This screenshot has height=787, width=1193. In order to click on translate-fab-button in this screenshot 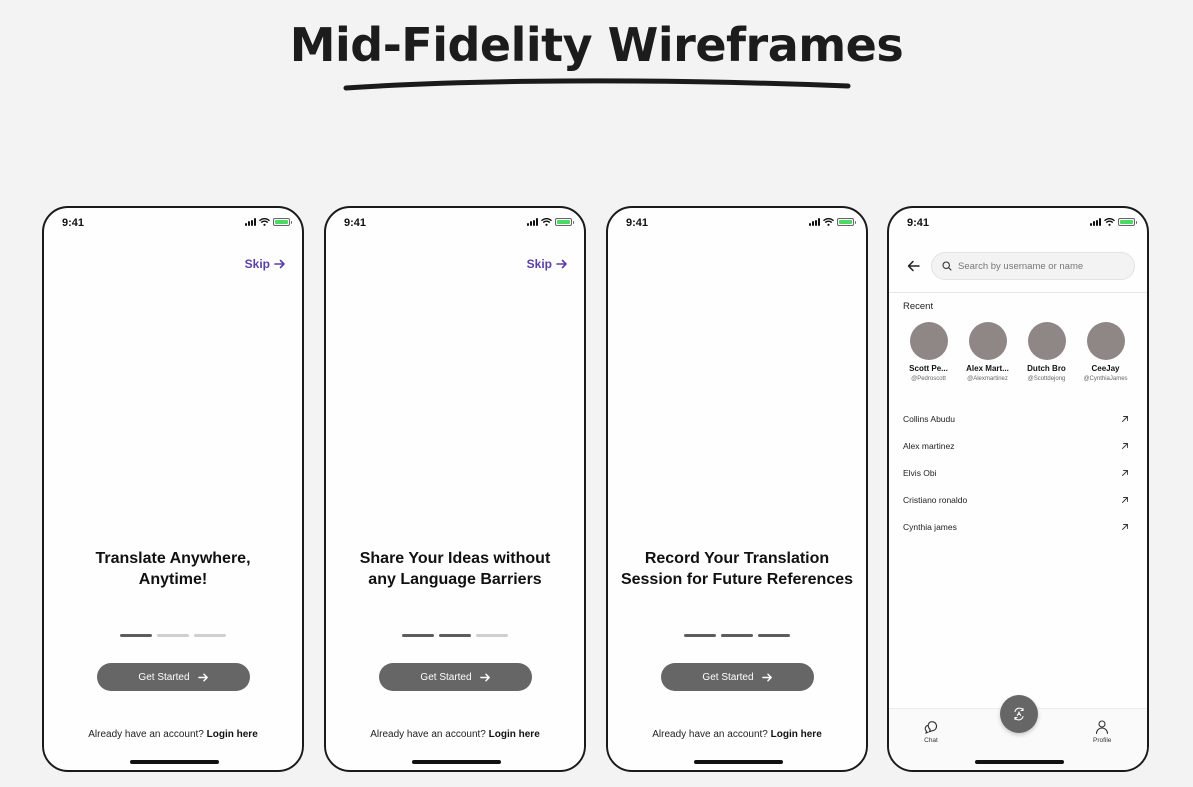, I will do `click(1019, 714)`.